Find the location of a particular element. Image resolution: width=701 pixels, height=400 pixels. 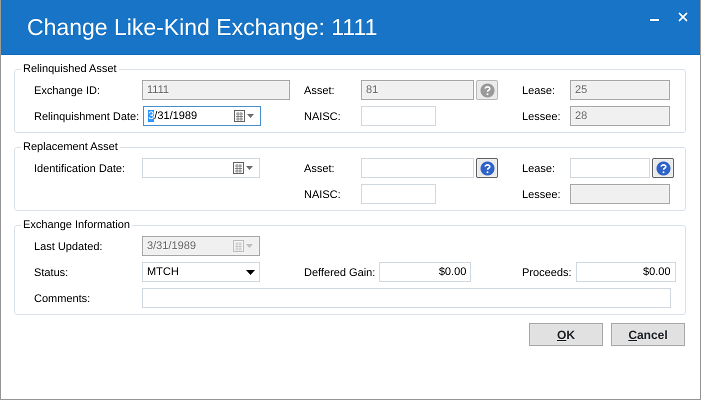

group-title: Exchange Information is located at coordinates (76, 225).